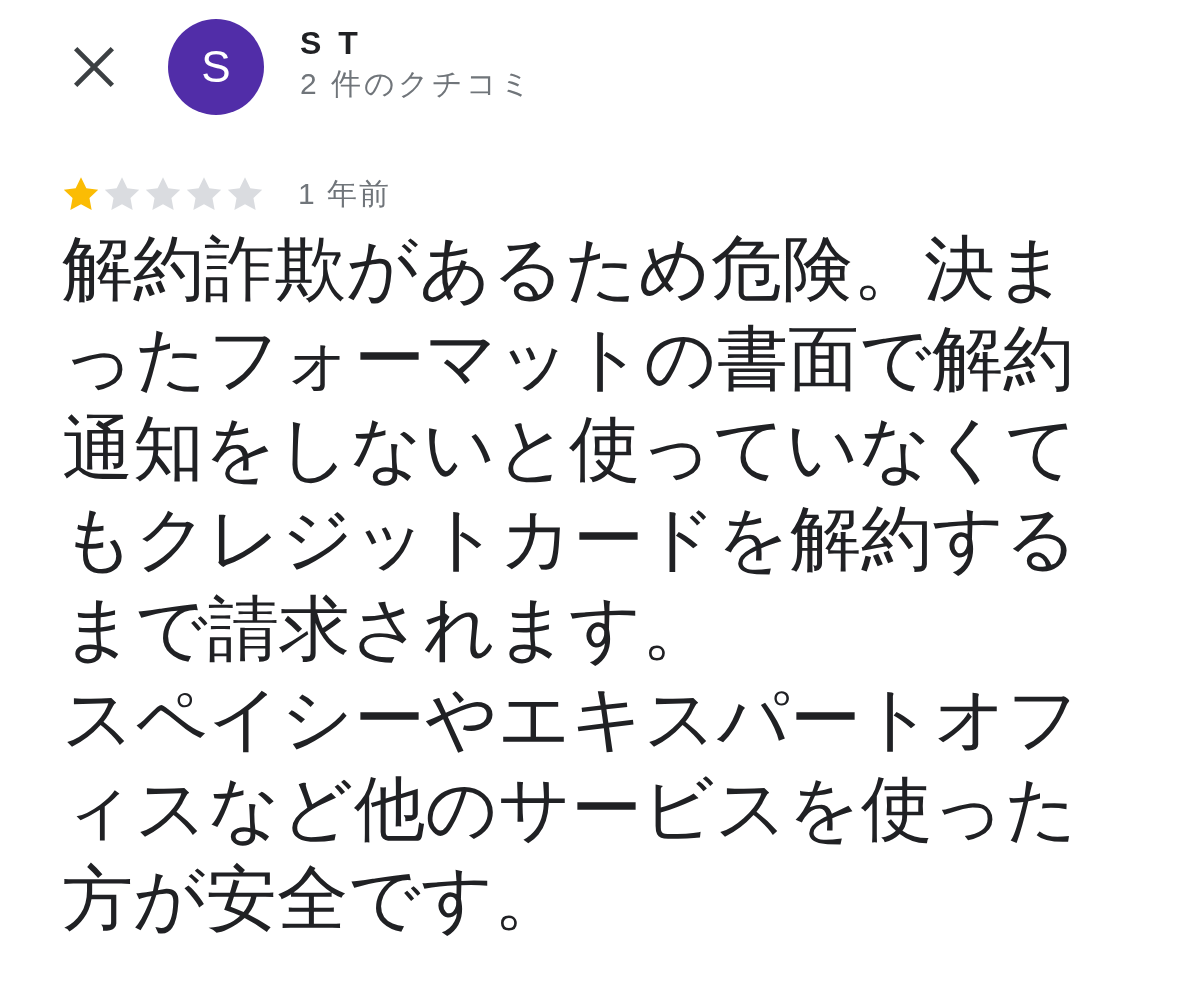 The image size is (1179, 992). What do you see at coordinates (331, 43) in the screenshot?
I see `reviewer-name: S T` at bounding box center [331, 43].